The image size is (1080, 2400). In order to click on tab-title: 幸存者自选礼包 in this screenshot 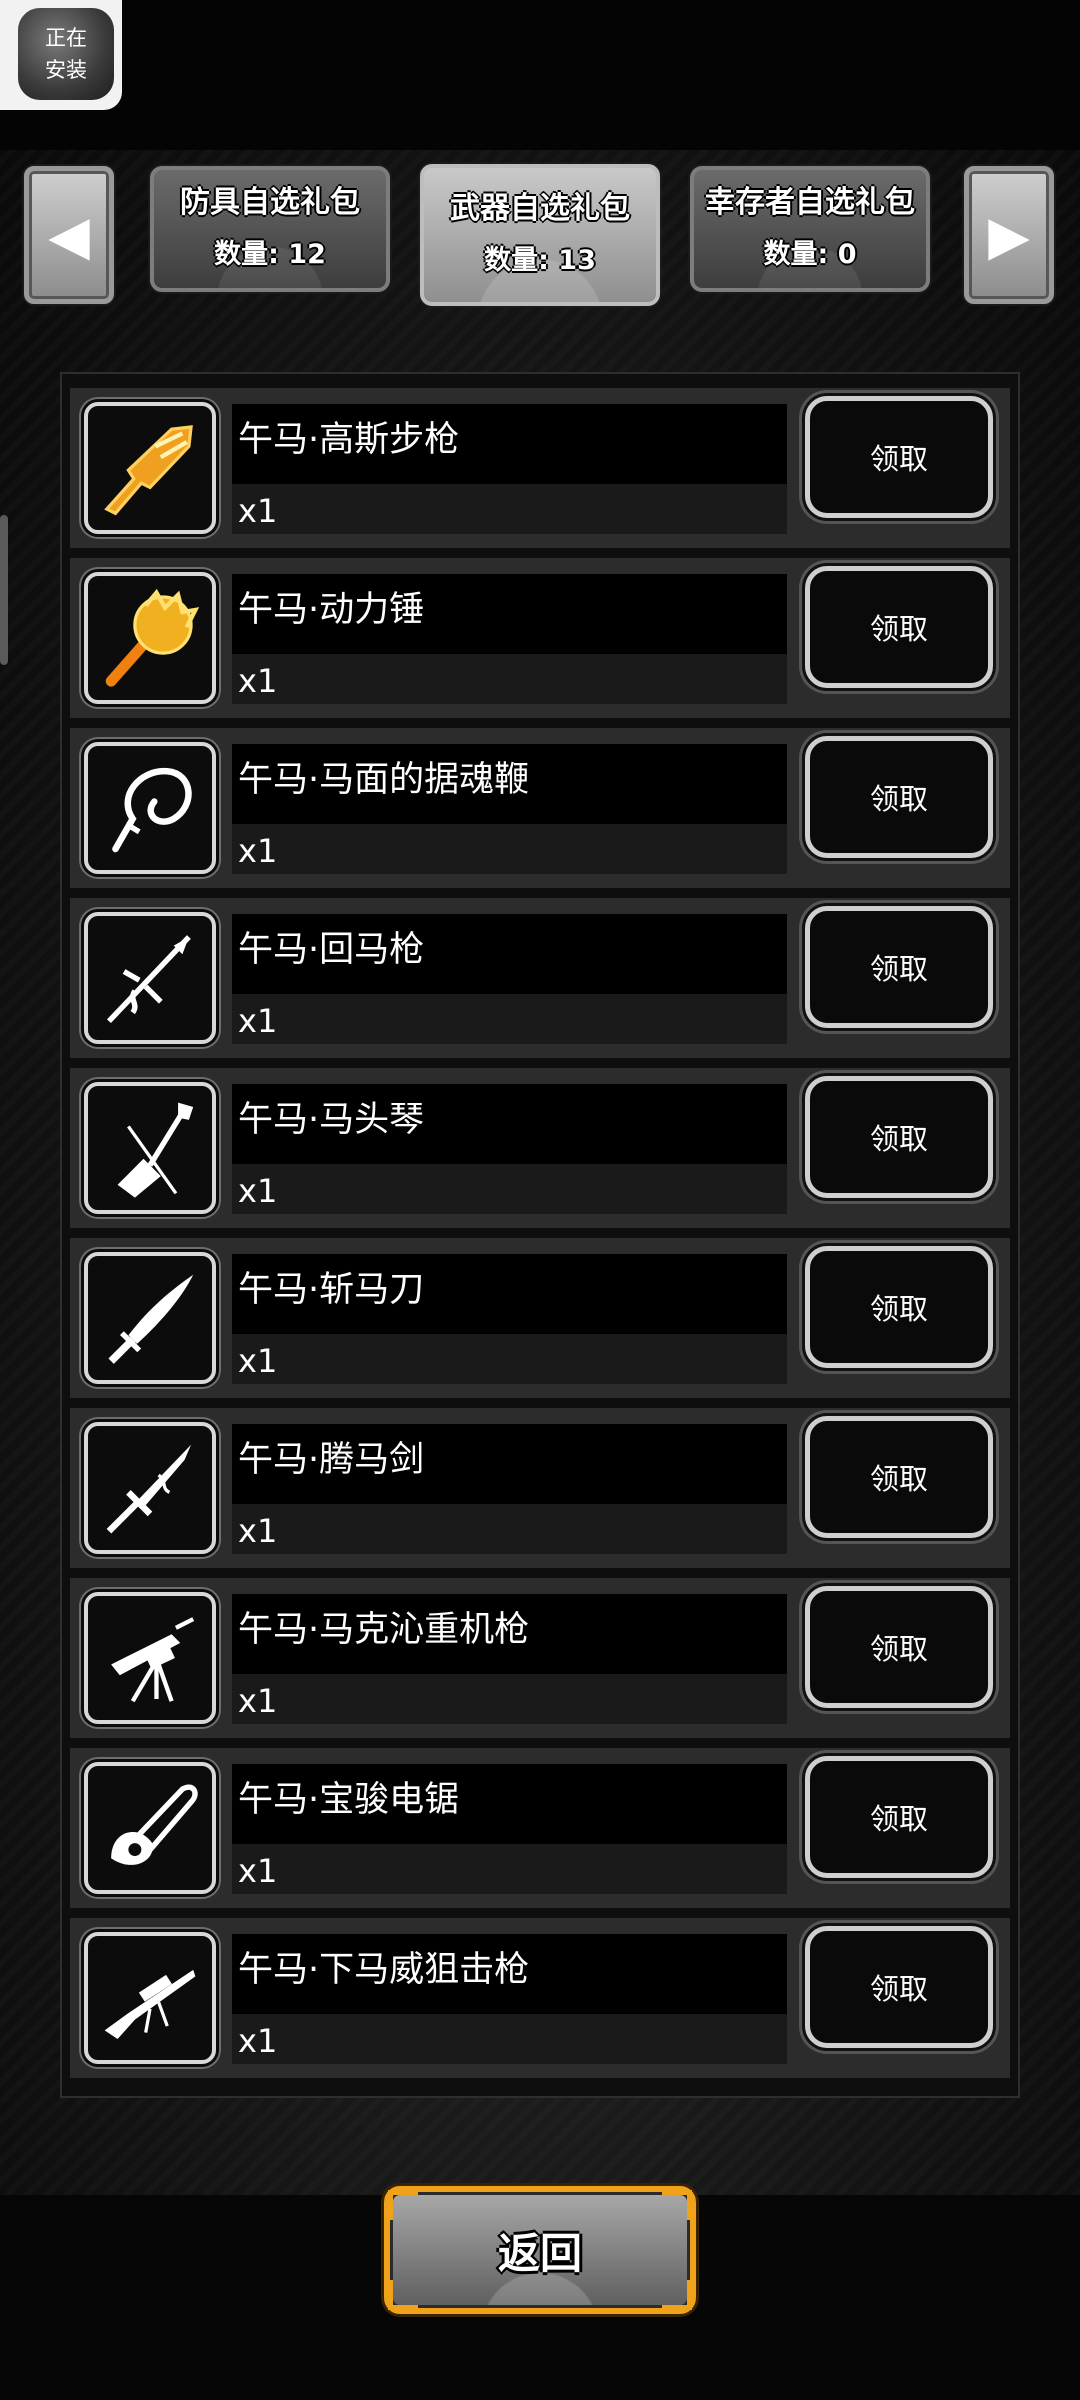, I will do `click(810, 202)`.